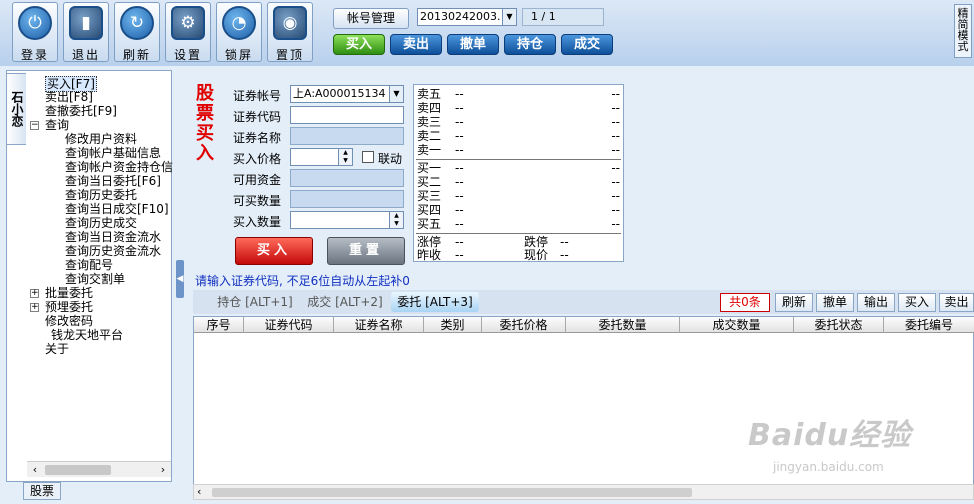 The image size is (974, 504). I want to click on tree-item-query-sub: 查询当日资金流水, so click(113, 237).